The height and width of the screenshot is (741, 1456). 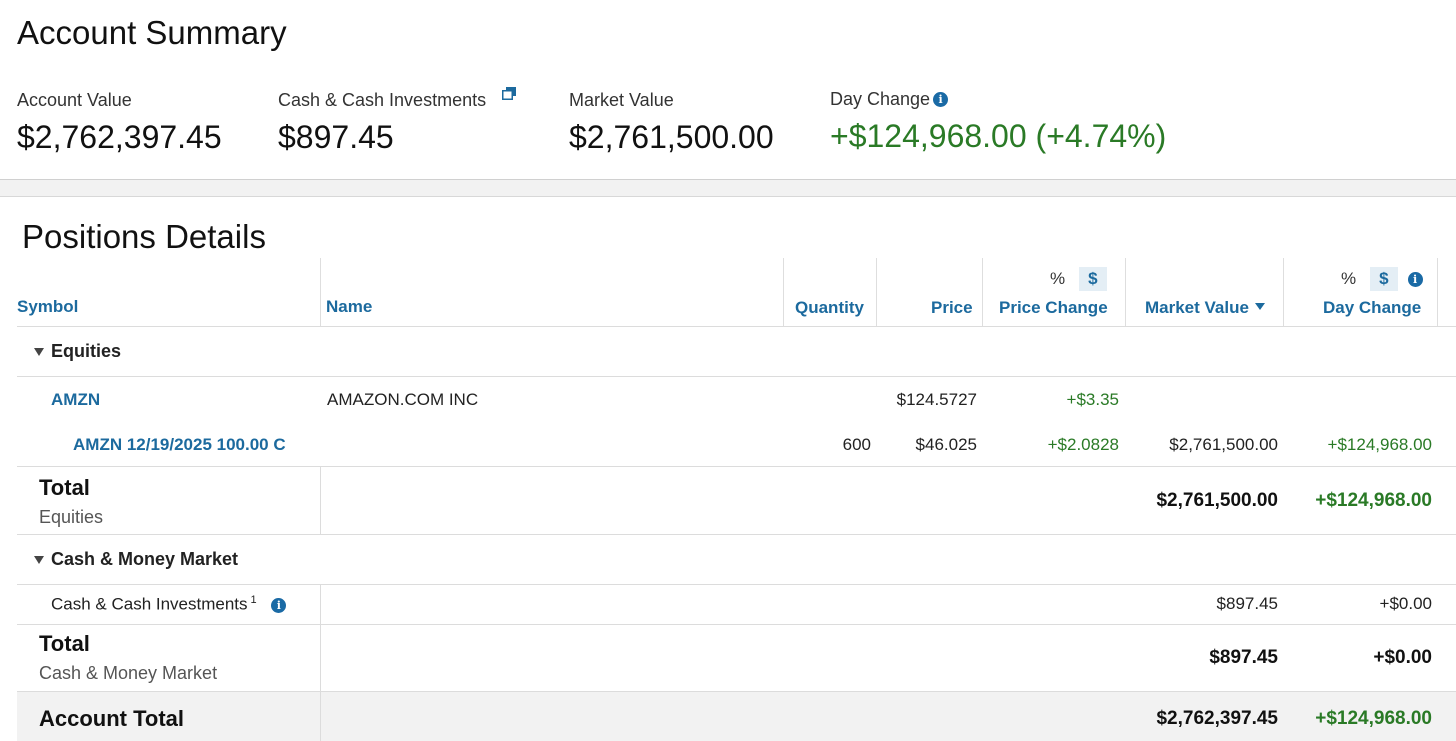 I want to click on cash-investments-row-label: Cash & Cash Investments 1 i, so click(x=169, y=604).